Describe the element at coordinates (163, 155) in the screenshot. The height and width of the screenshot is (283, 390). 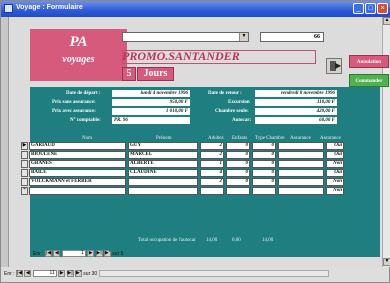
I see `row2-prenom: MARCEL` at that location.